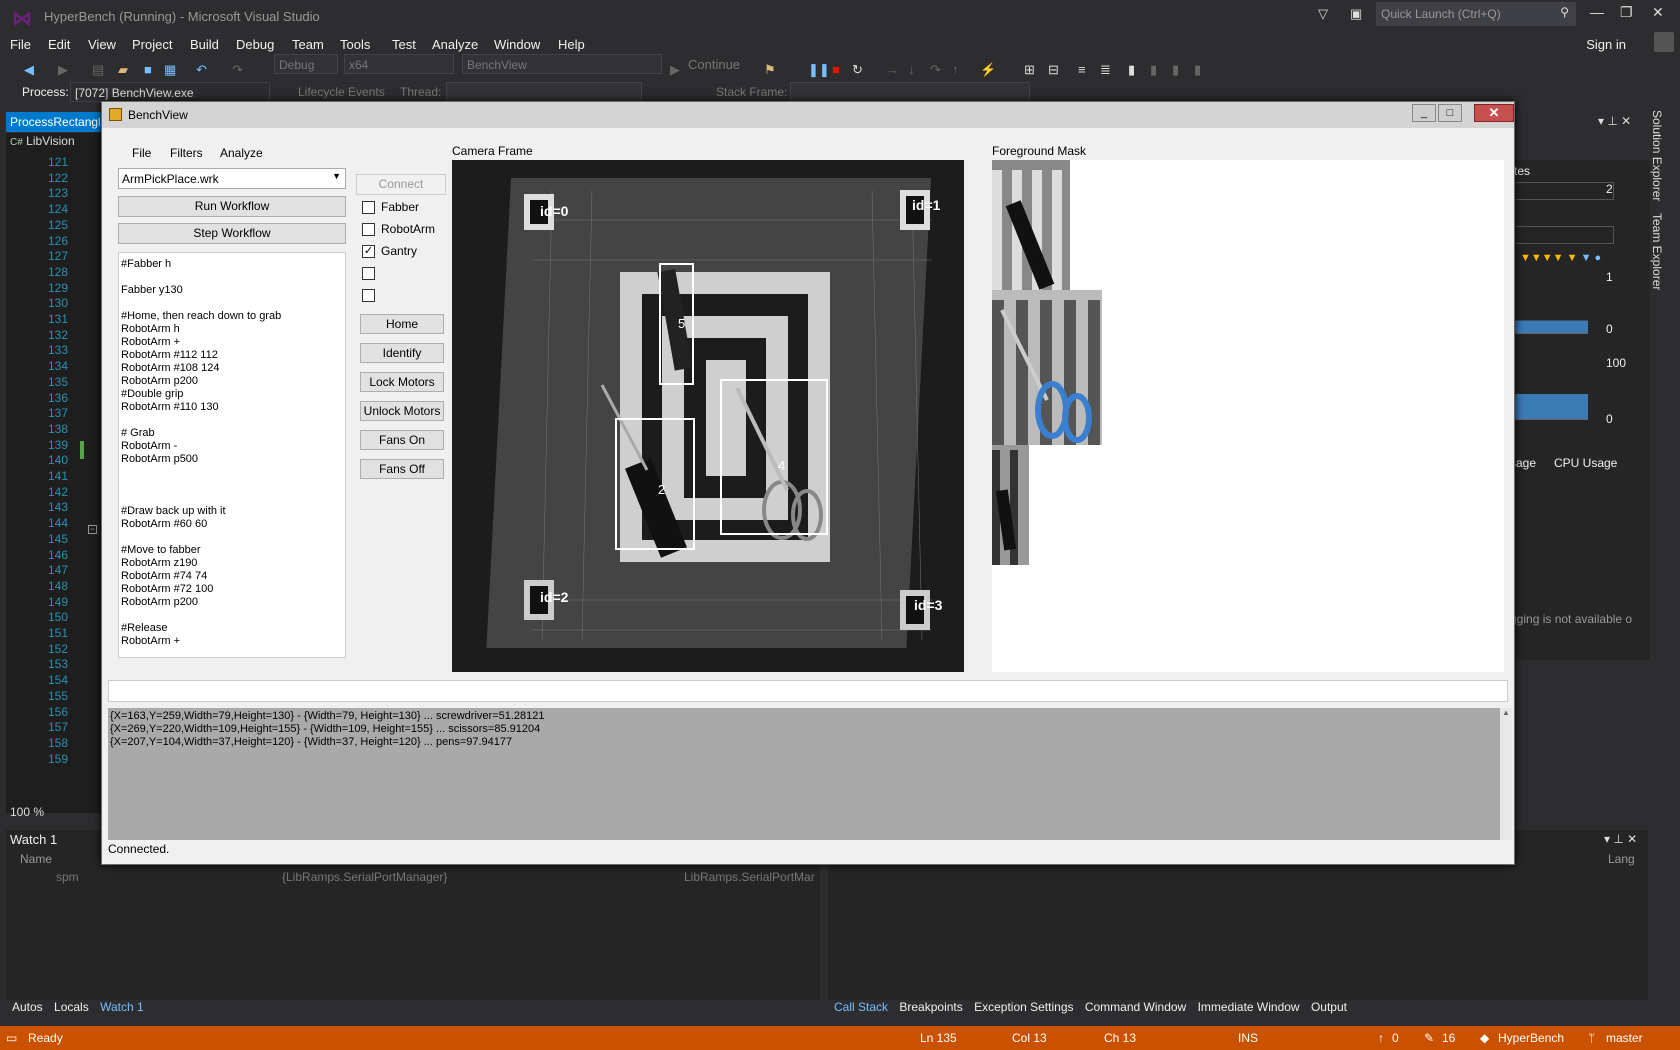  Describe the element at coordinates (368, 274) in the screenshot. I see `checkbox-unnamed-1-box` at that location.